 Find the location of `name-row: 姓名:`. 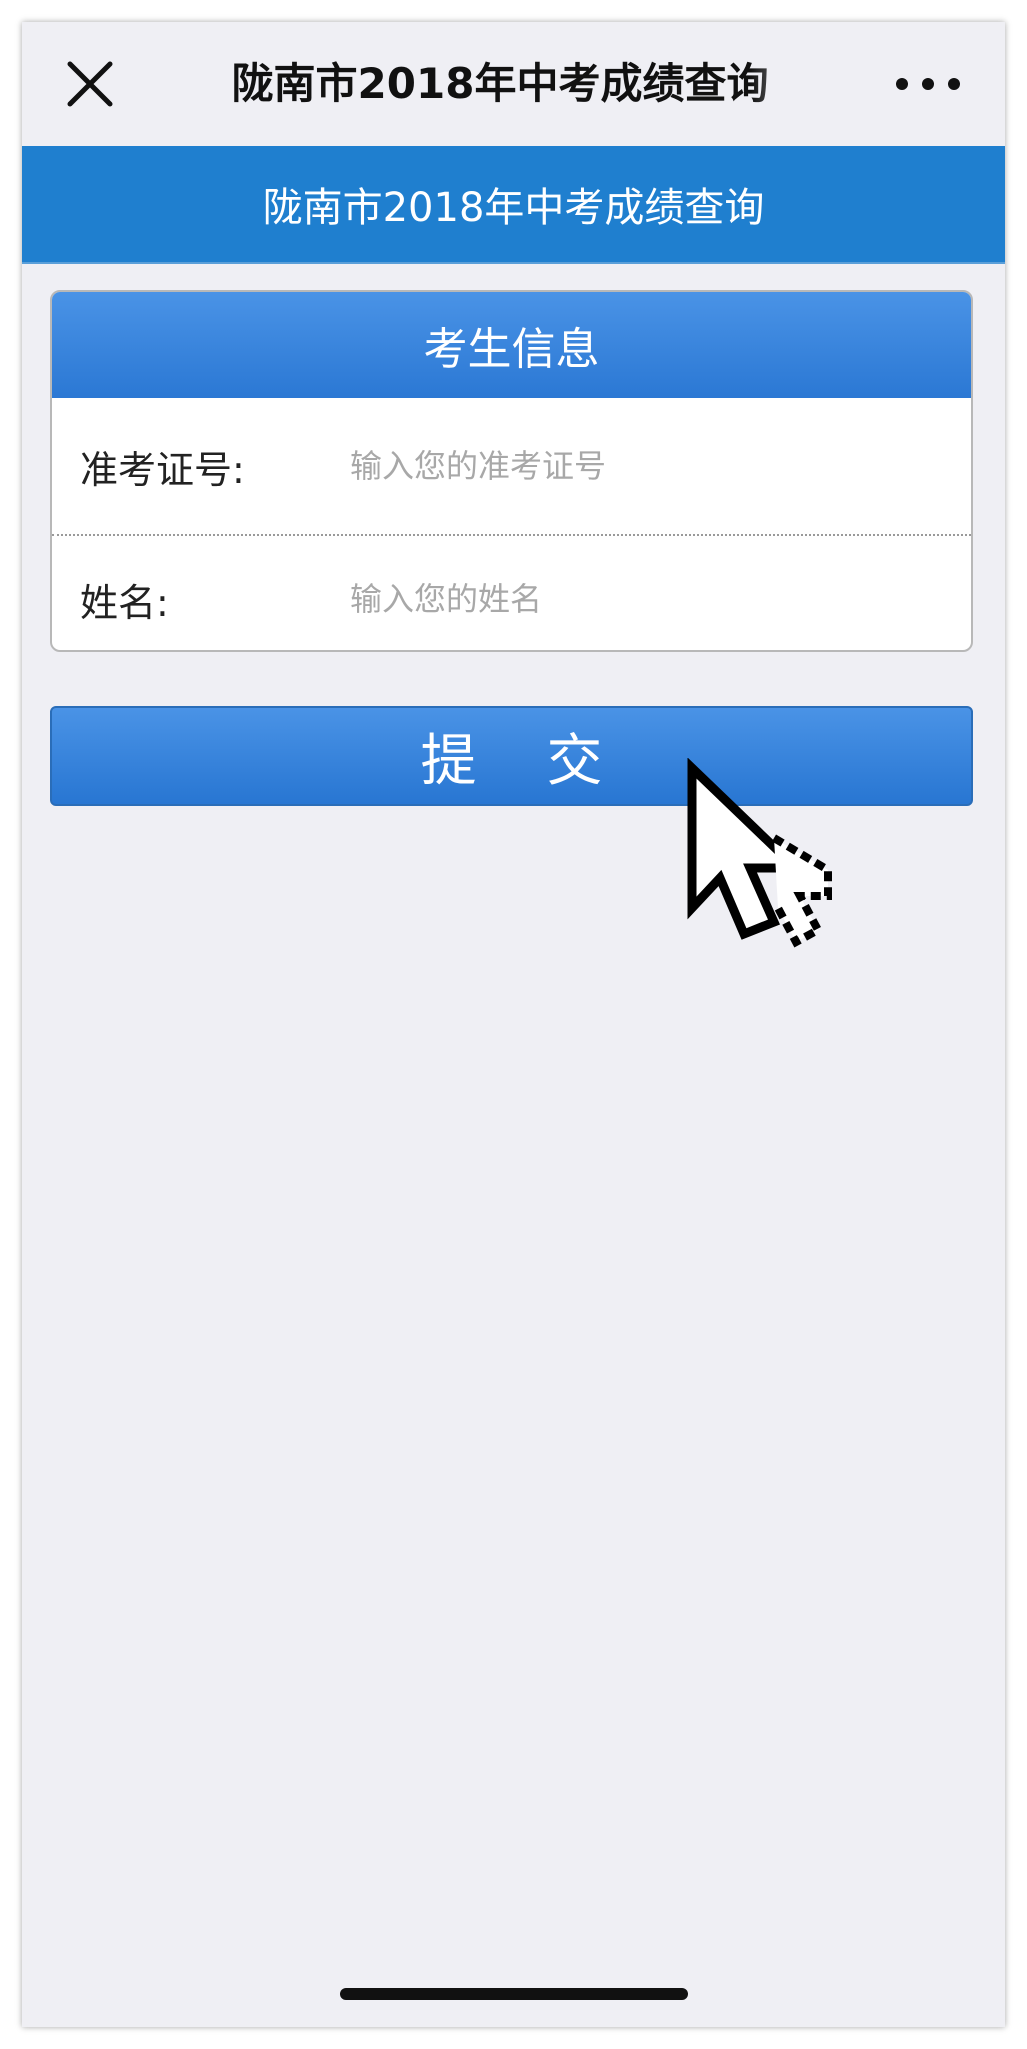

name-row: 姓名: is located at coordinates (511, 593).